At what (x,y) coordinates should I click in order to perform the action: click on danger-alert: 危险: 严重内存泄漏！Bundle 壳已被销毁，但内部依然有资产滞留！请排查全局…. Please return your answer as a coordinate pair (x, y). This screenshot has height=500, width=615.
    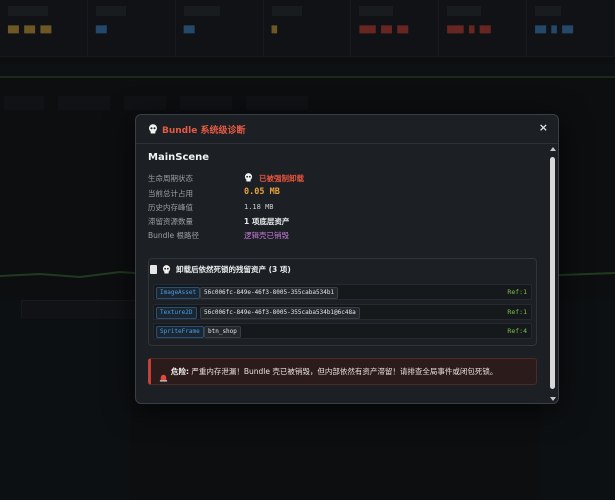
    Looking at the image, I should click on (342, 371).